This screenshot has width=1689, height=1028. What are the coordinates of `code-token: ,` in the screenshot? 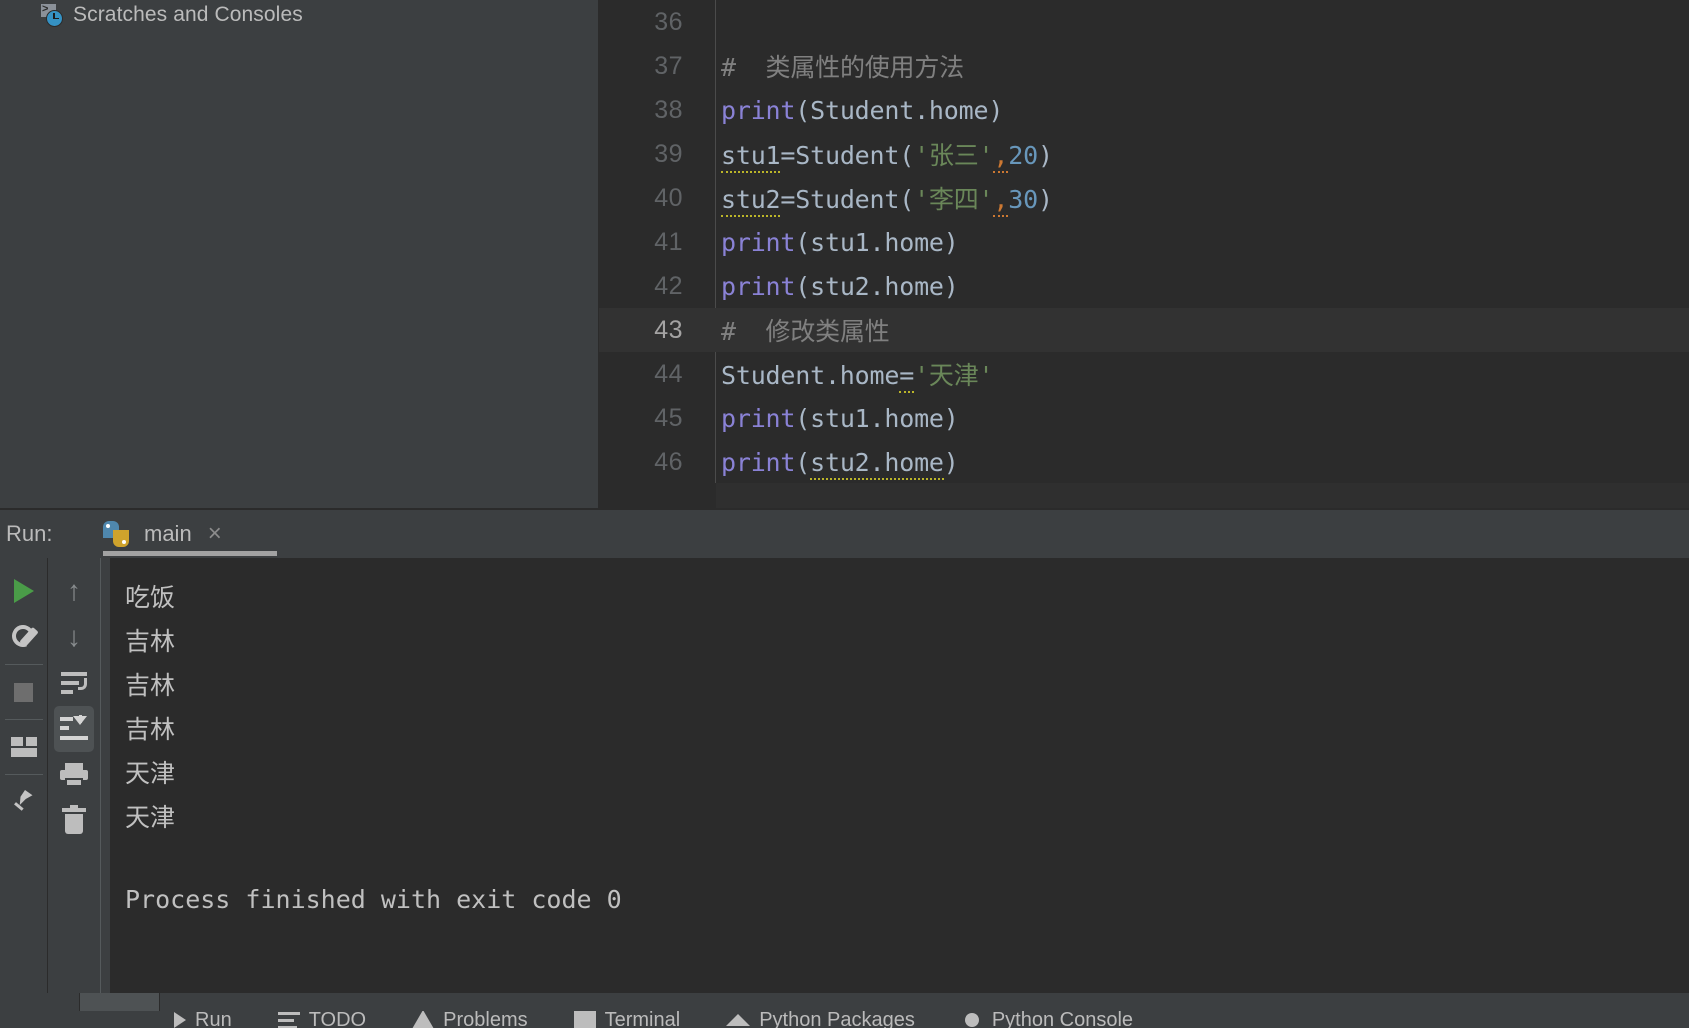 It's located at (1000, 201).